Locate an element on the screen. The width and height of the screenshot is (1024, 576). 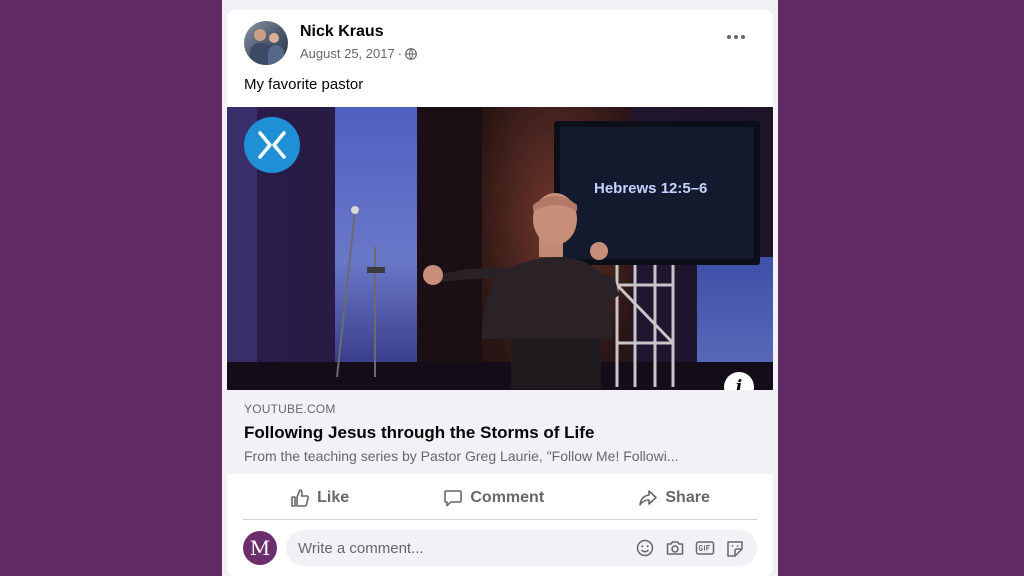
action-bar: Like Comment Share is located at coordinates (500, 498).